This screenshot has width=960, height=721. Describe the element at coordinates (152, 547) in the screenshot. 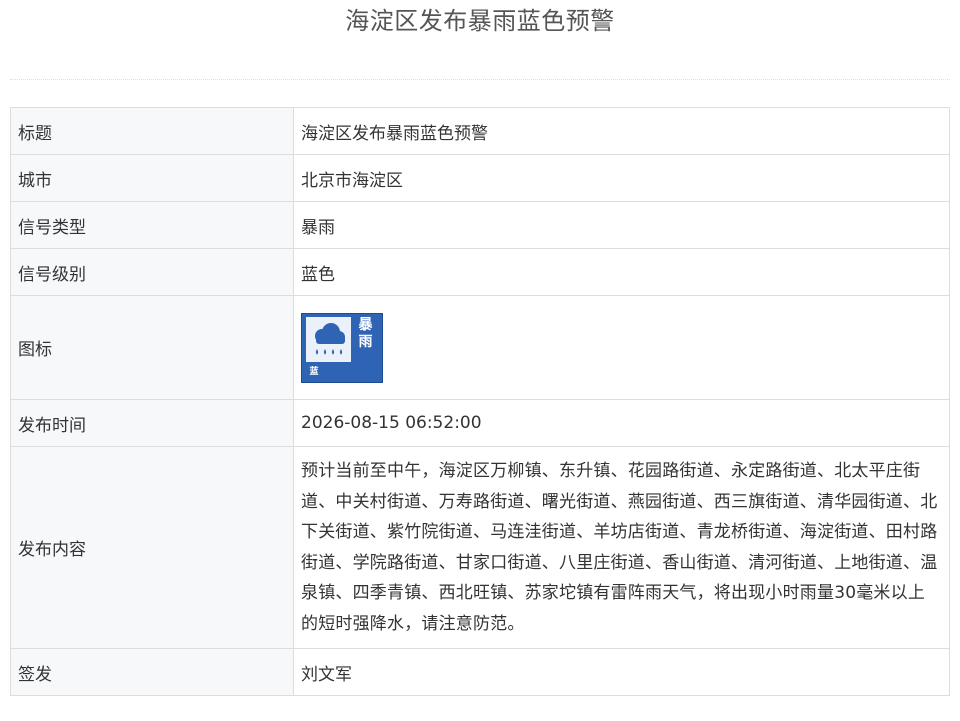

I see `label-content: 发布内容` at that location.